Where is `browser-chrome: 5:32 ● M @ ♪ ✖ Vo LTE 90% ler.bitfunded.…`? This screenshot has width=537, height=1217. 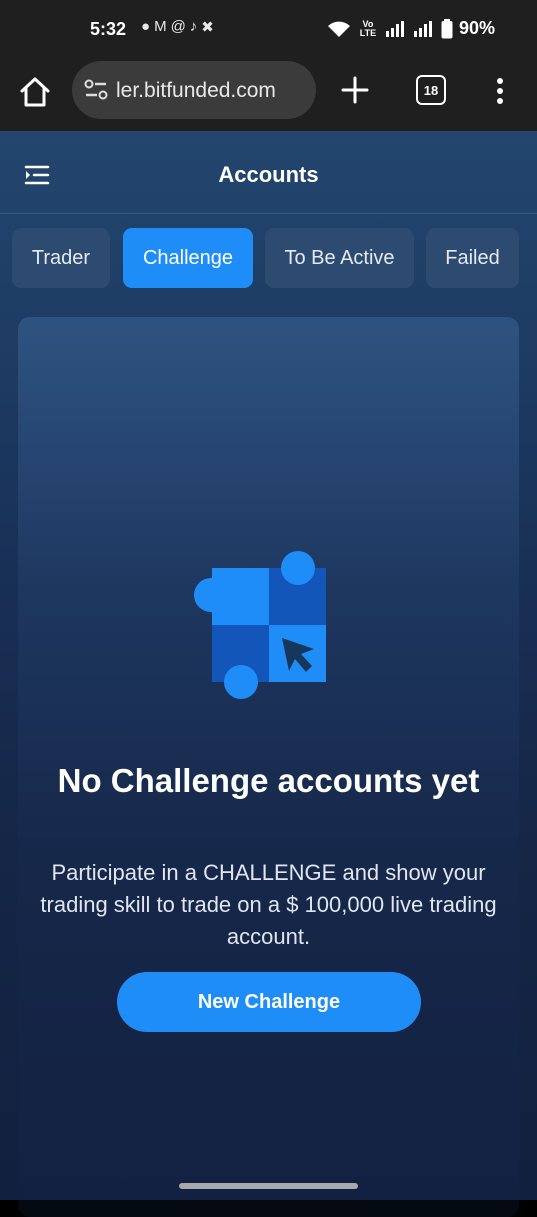 browser-chrome: 5:32 ● M @ ♪ ✖ Vo LTE 90% ler.bitfunded.… is located at coordinates (268, 65).